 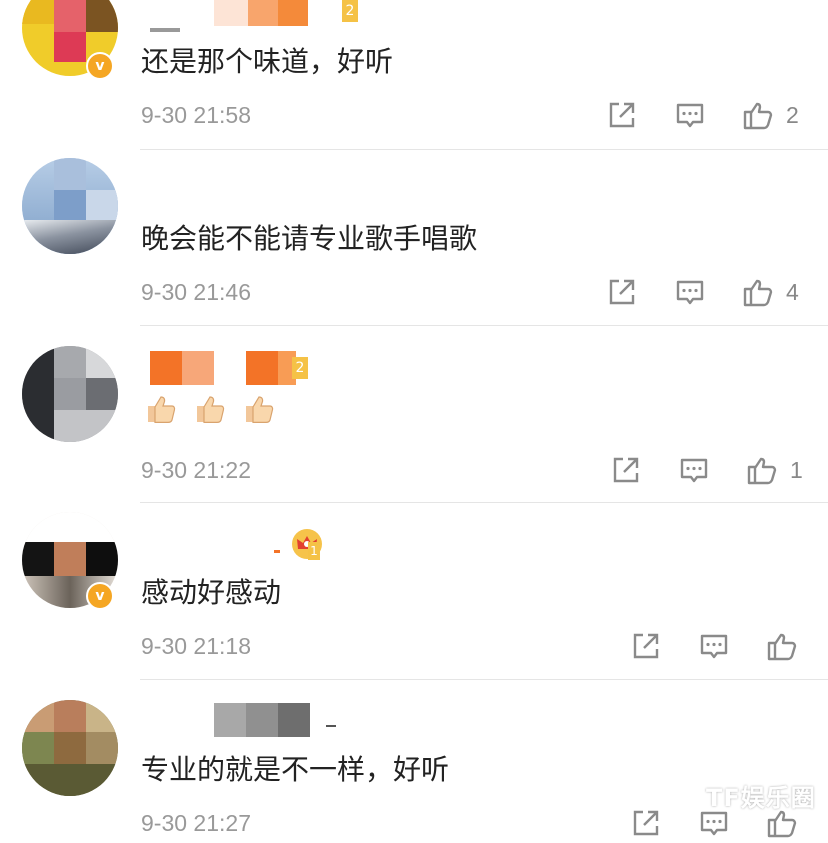 What do you see at coordinates (240, 720) in the screenshot?
I see `username-pixelated` at bounding box center [240, 720].